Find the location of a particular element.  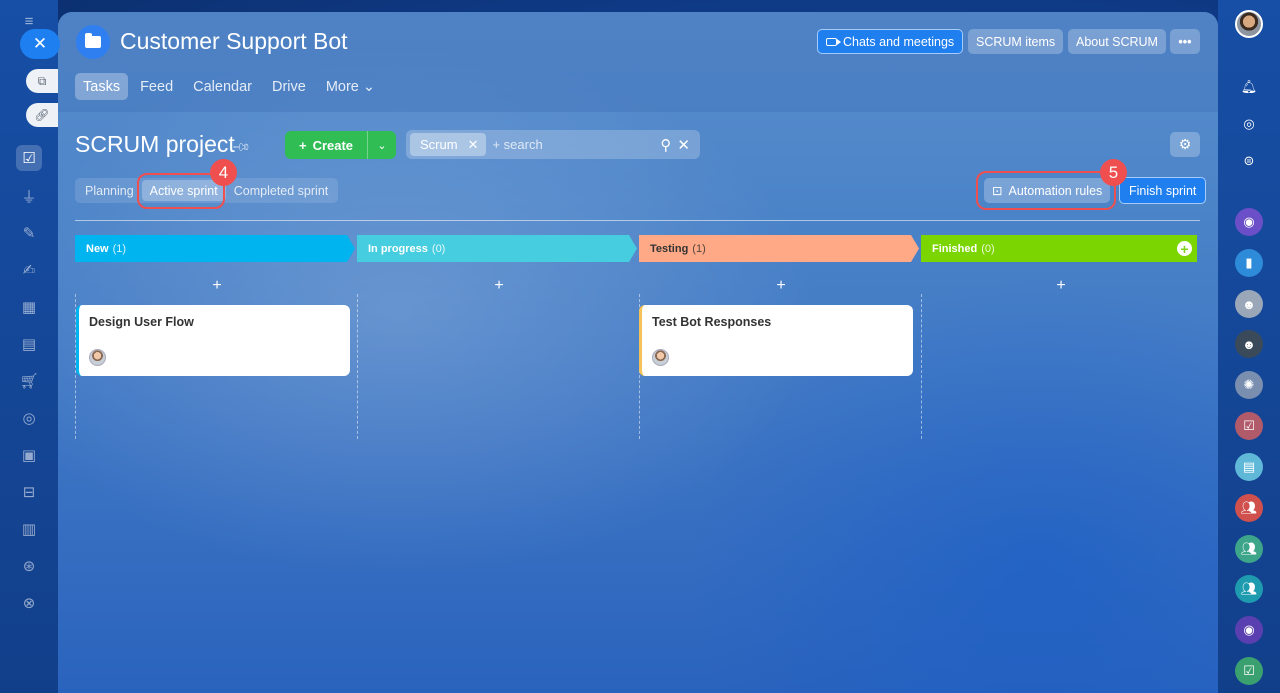

marketplace-nav-icon: ⊗ is located at coordinates (29, 603).